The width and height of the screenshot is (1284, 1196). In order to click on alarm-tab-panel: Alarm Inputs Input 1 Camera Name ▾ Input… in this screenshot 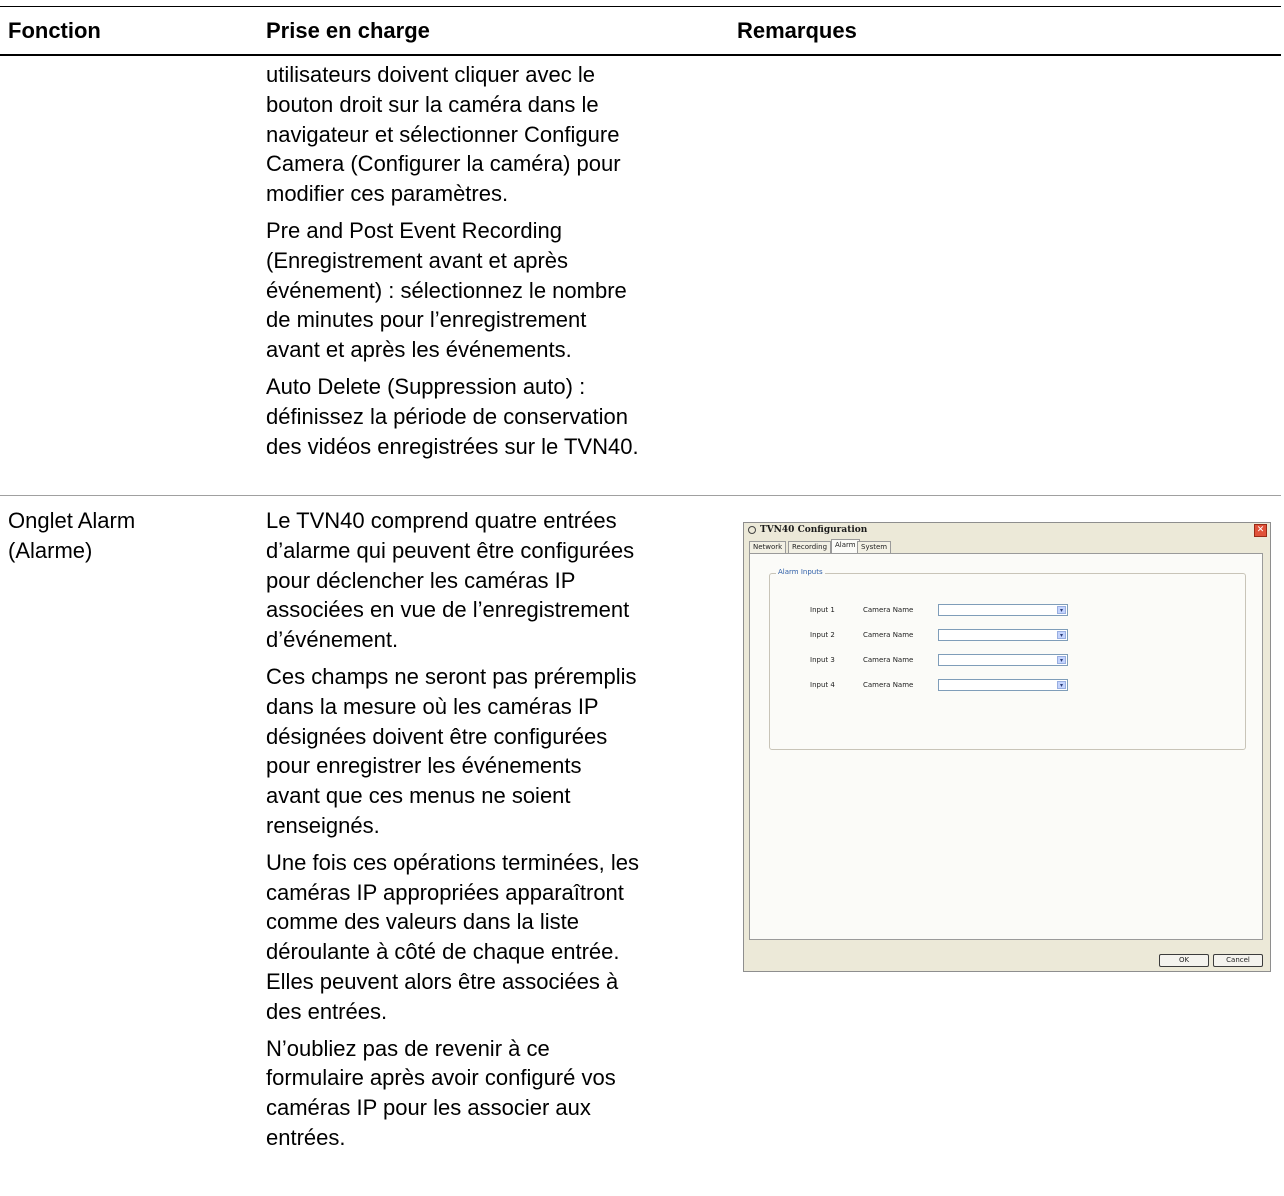, I will do `click(1006, 746)`.